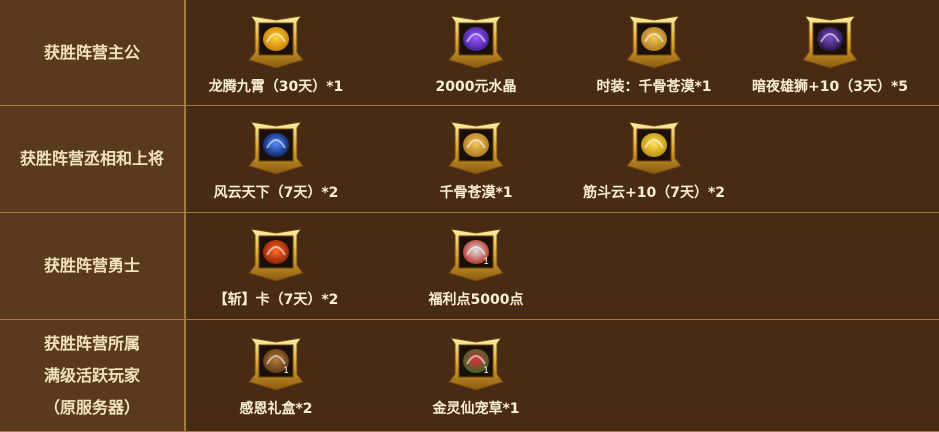 This screenshot has width=939, height=432. I want to click on reward-item-name: 金灵仙宠草*1, so click(476, 409).